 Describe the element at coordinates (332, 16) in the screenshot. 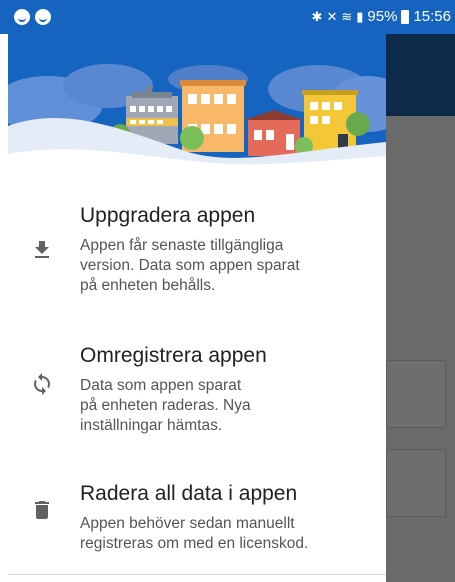

I see `mute-icon: ✕` at that location.